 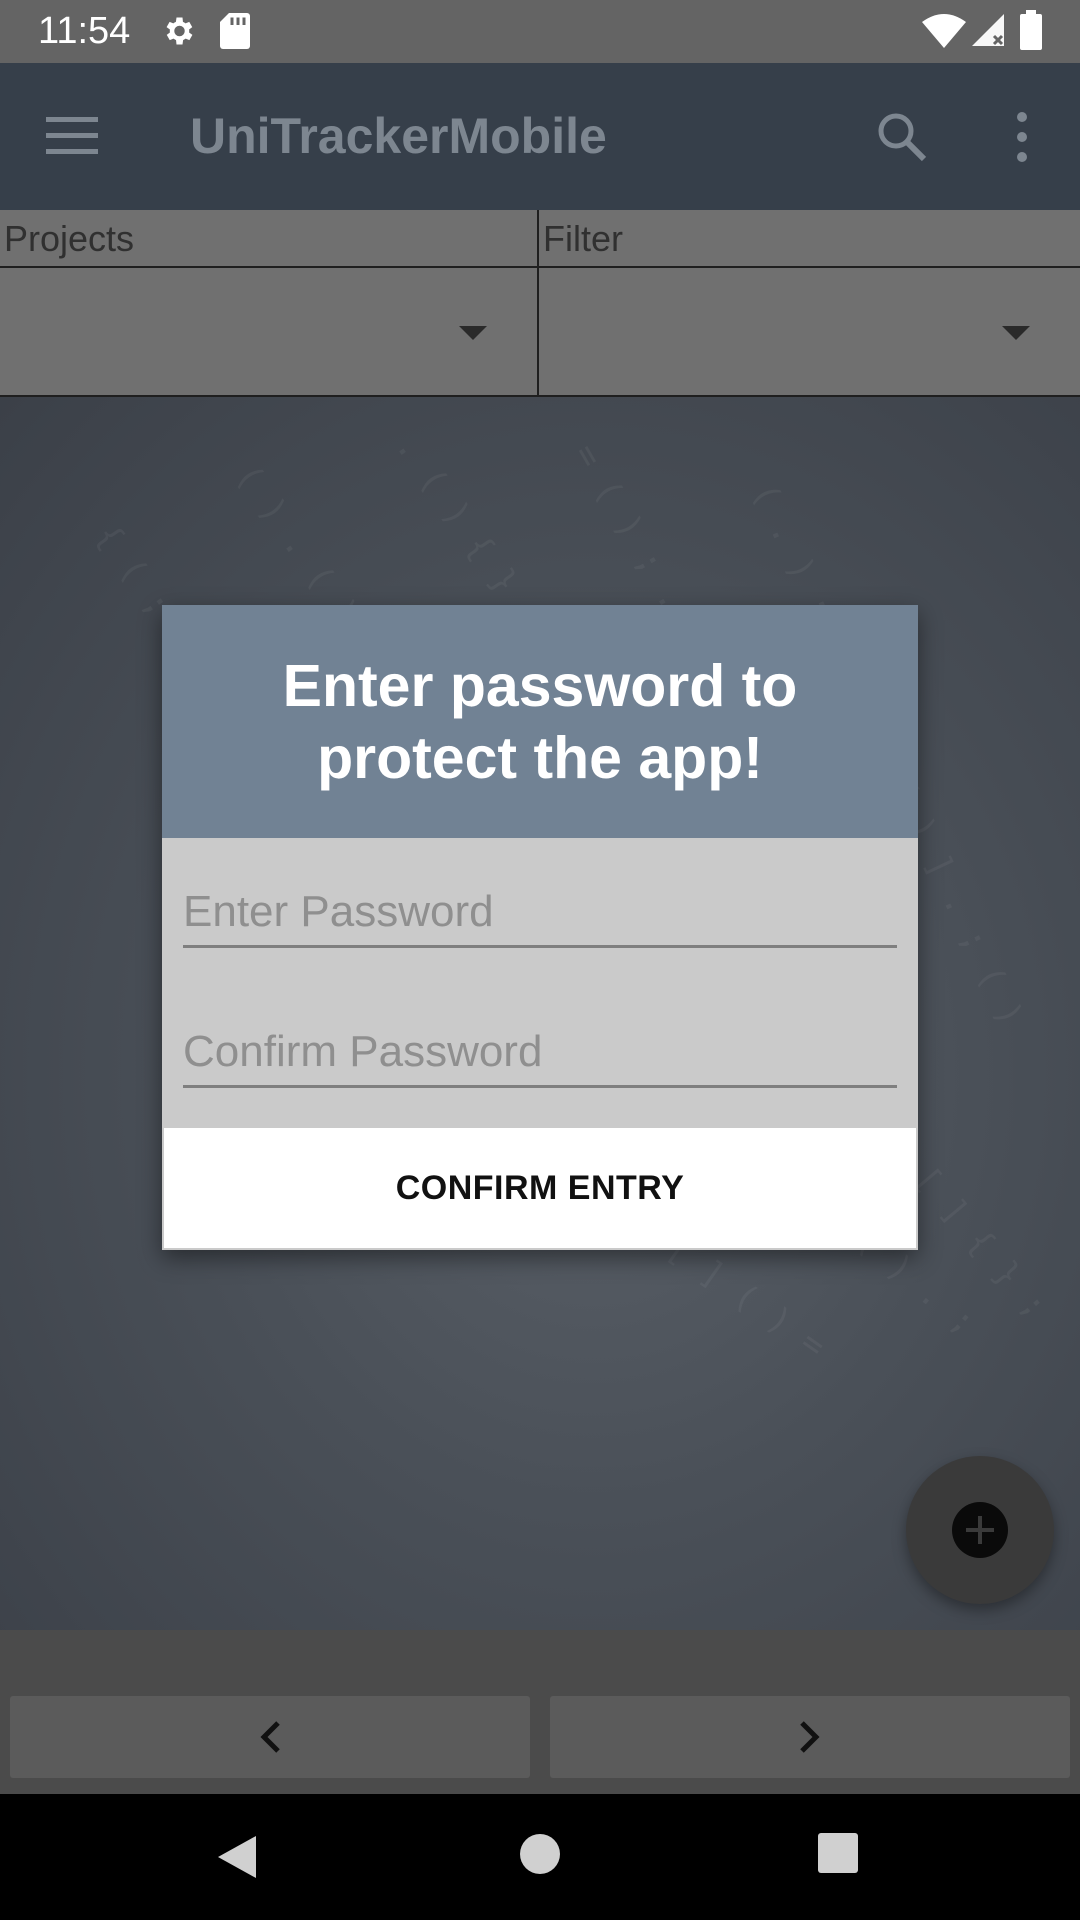 I want to click on next-page-button, so click(x=810, y=1737).